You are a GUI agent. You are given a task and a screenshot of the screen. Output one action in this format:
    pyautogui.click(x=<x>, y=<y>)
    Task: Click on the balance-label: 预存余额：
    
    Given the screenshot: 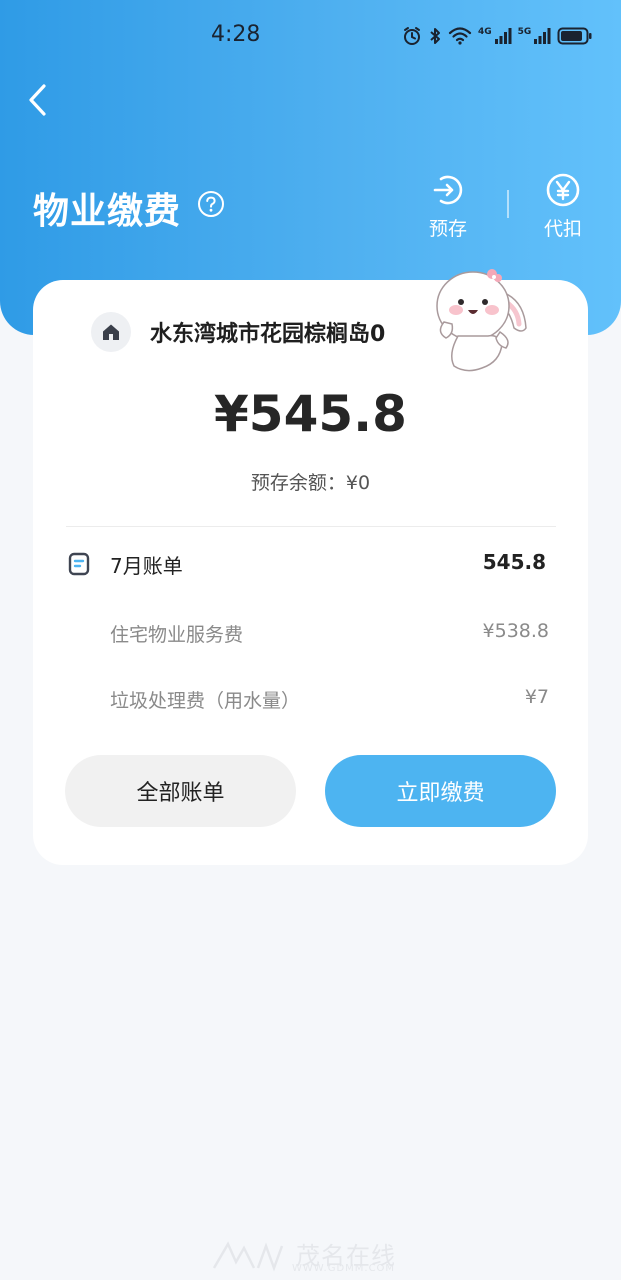 What is the action you would take?
    pyautogui.click(x=298, y=483)
    